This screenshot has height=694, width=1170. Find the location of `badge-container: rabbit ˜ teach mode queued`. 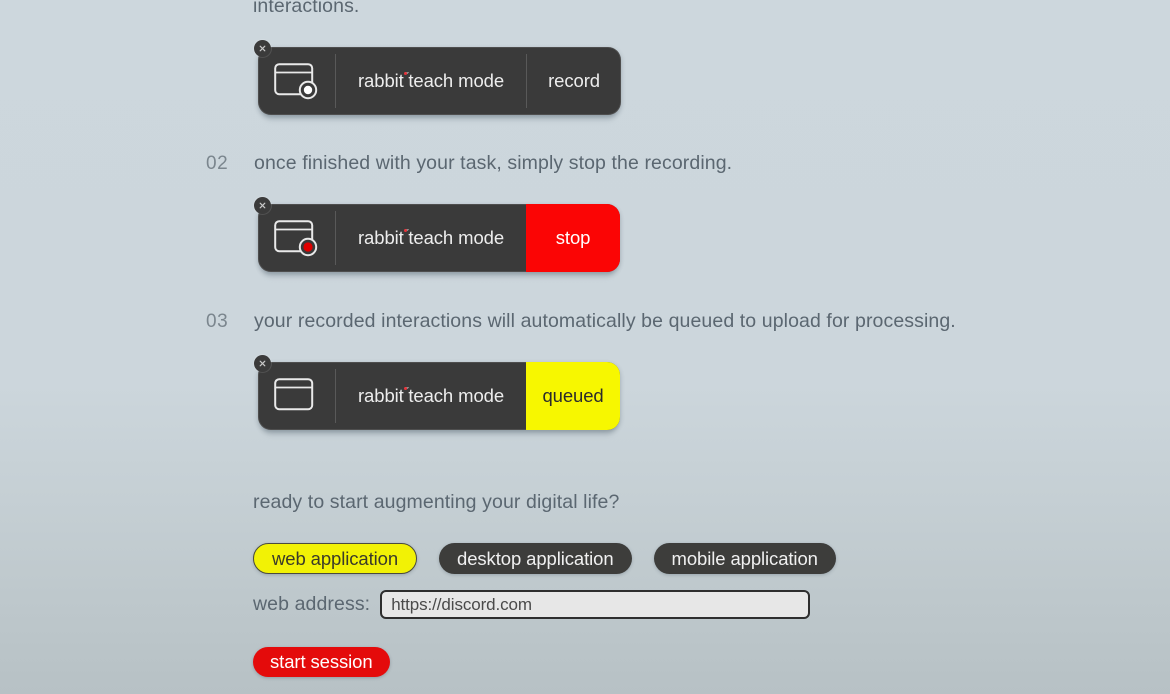

badge-container: rabbit ˜ teach mode queued is located at coordinates (437, 392).